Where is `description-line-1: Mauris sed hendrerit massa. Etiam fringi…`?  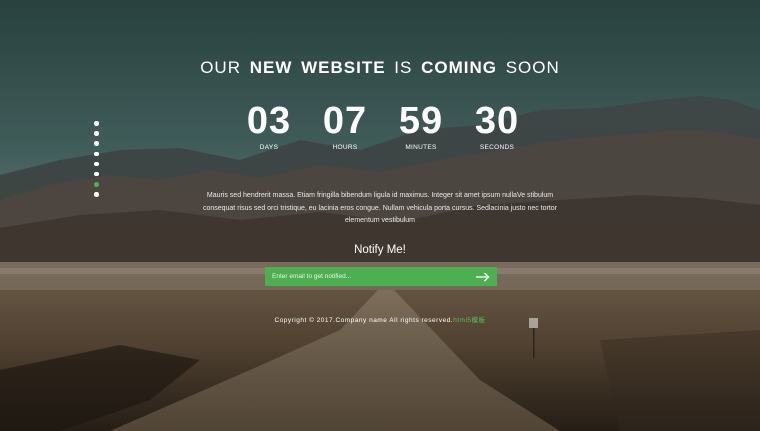
description-line-1: Mauris sed hendrerit massa. Etiam fringi… is located at coordinates (380, 195).